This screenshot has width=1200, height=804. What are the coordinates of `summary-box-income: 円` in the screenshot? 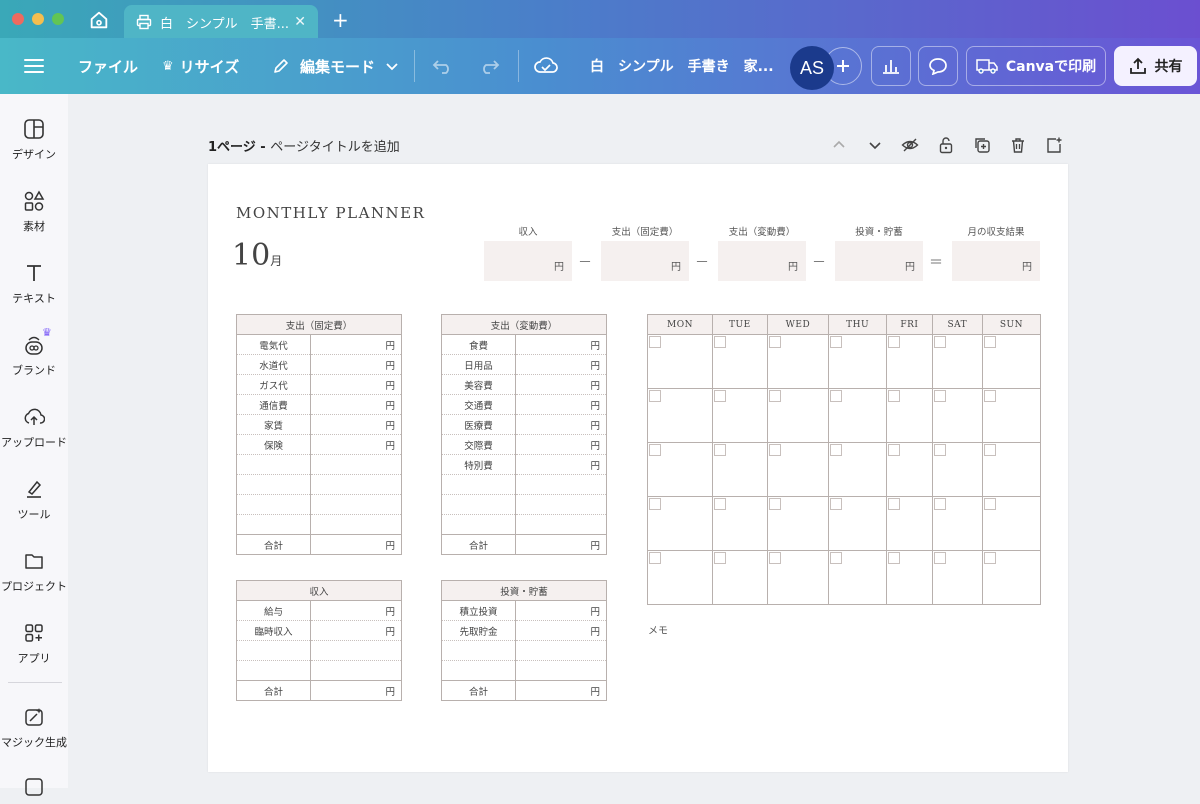 It's located at (528, 261).